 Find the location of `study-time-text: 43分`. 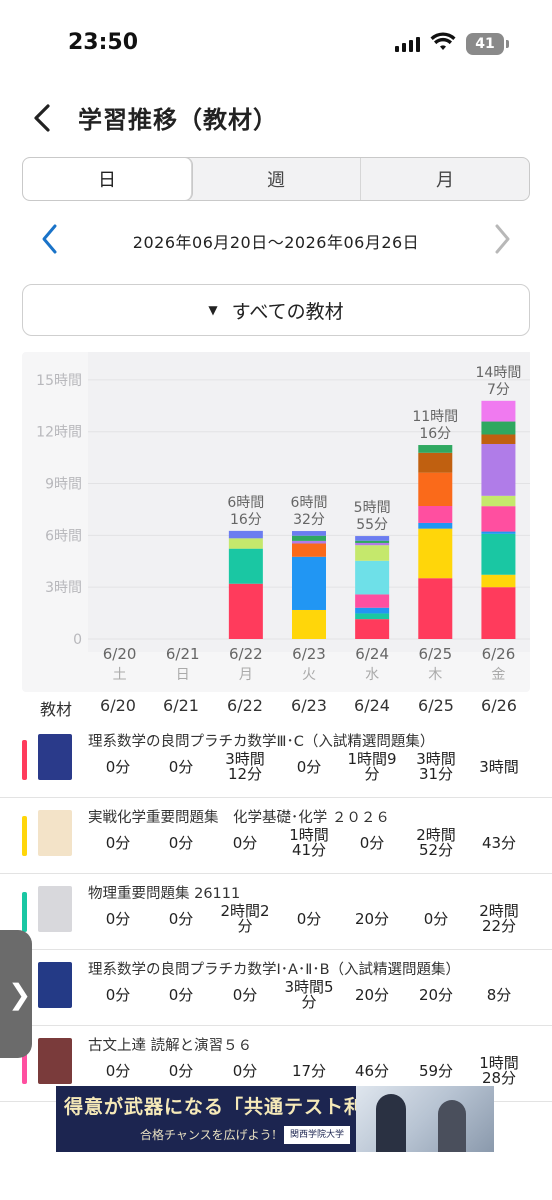

study-time-text: 43分 is located at coordinates (499, 843).